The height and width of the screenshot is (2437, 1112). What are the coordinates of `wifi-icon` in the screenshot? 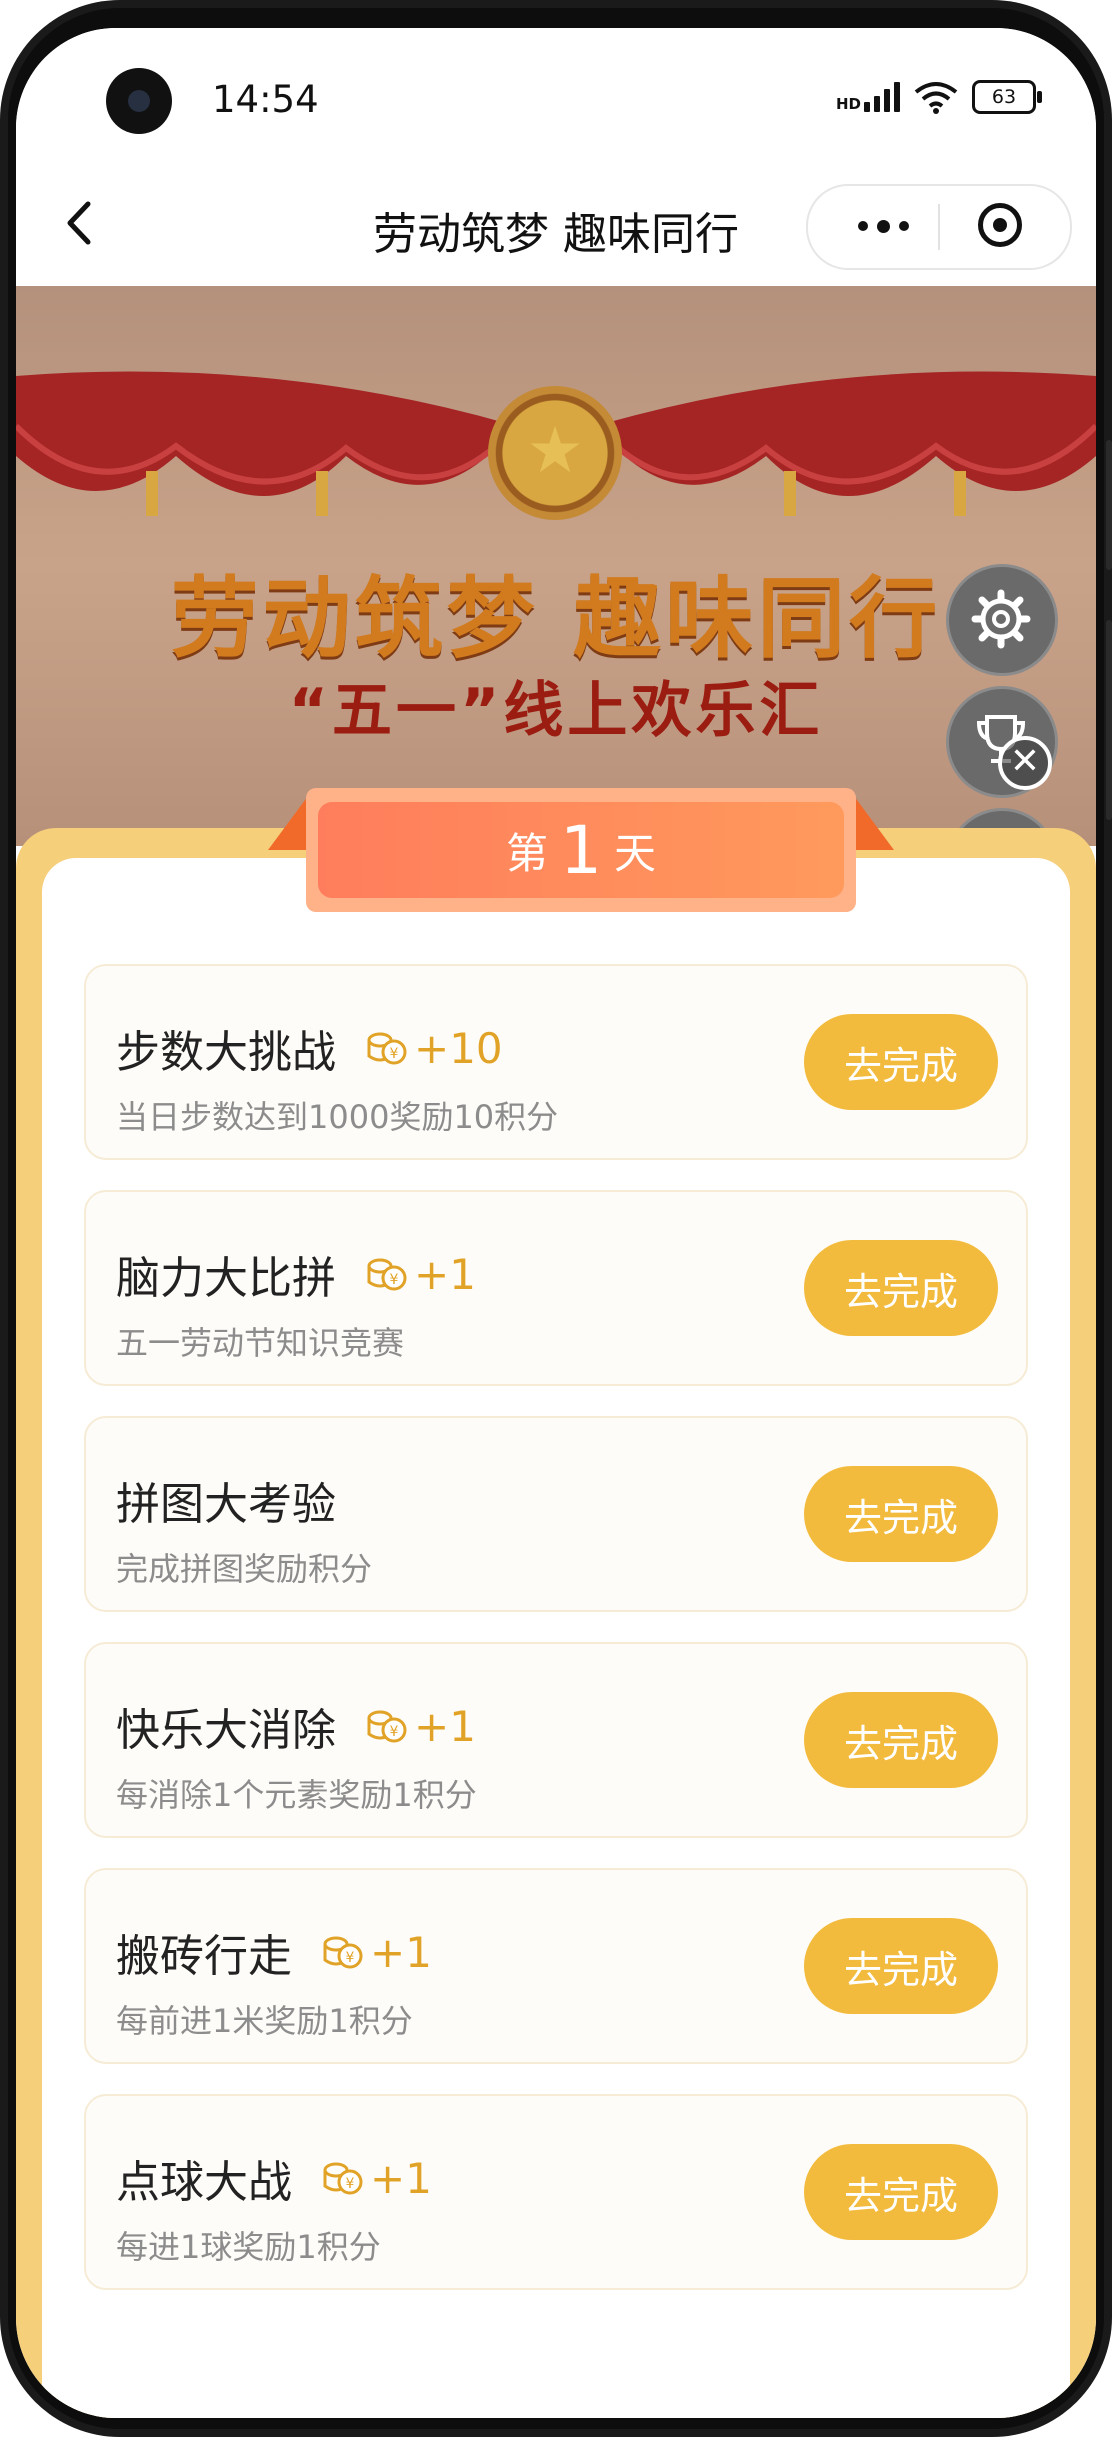 It's located at (936, 98).